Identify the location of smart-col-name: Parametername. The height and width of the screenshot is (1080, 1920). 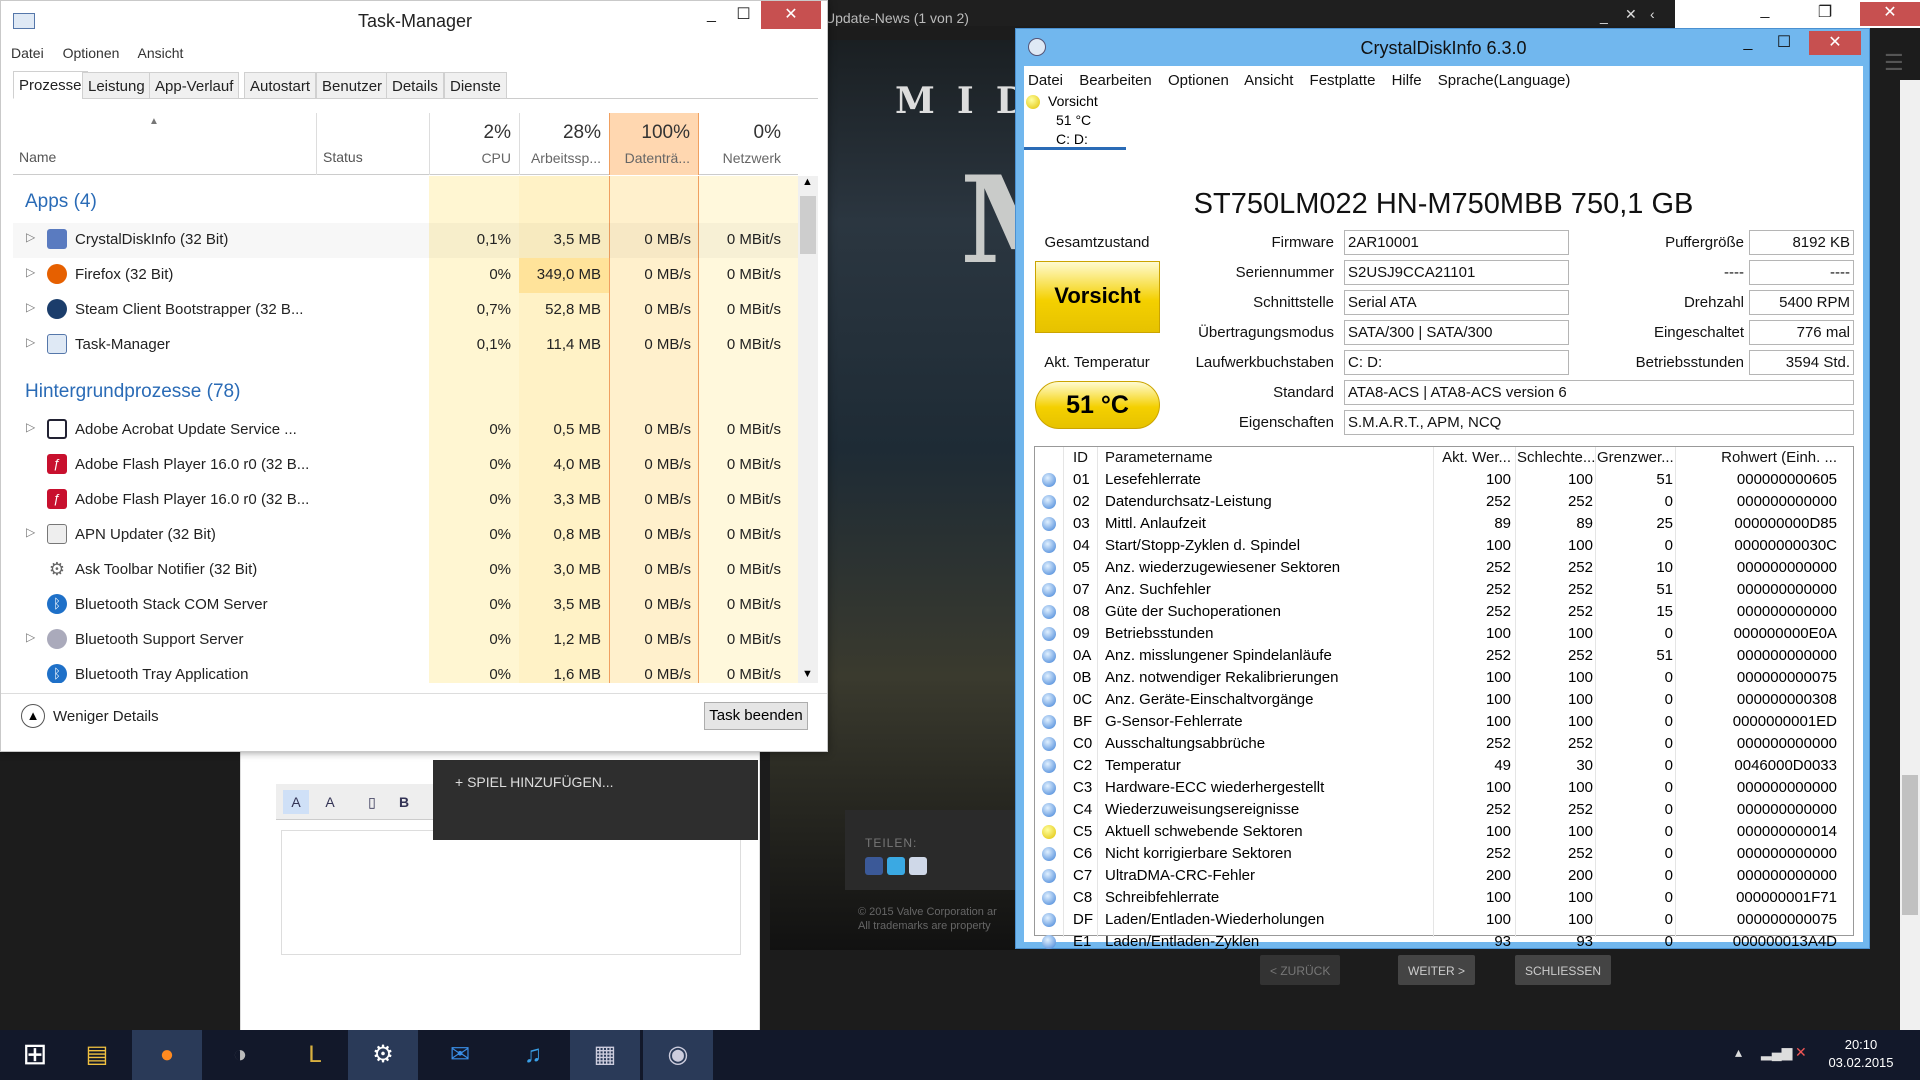
(1159, 457).